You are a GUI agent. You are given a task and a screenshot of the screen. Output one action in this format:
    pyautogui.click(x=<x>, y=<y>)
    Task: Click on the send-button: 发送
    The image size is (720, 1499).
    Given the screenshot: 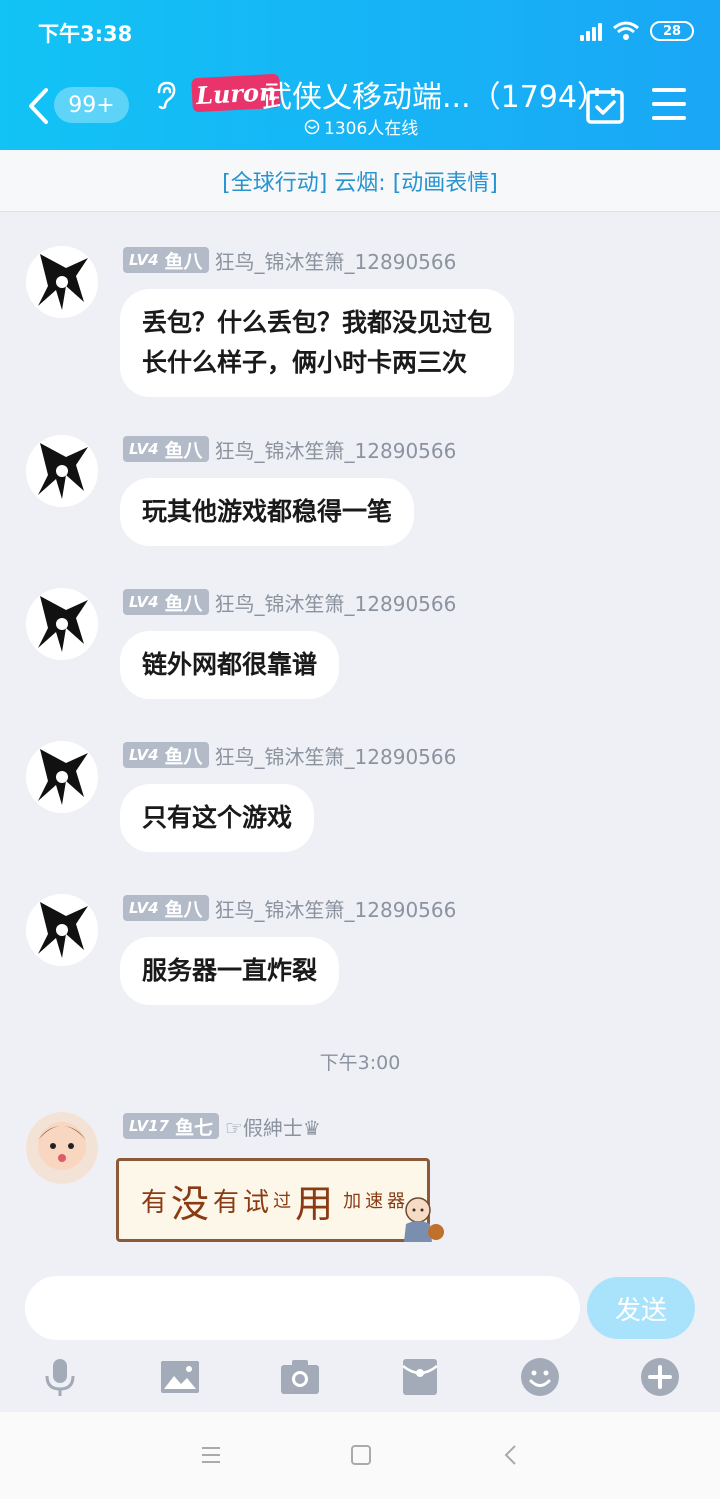 What is the action you would take?
    pyautogui.click(x=641, y=1308)
    